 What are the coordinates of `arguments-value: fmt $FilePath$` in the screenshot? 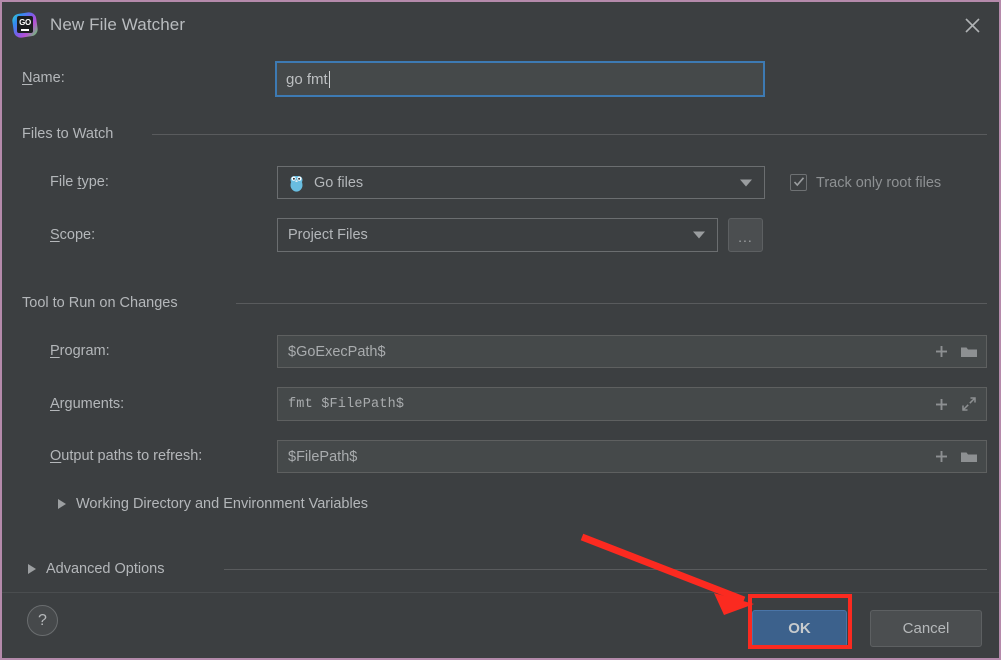 It's located at (346, 404).